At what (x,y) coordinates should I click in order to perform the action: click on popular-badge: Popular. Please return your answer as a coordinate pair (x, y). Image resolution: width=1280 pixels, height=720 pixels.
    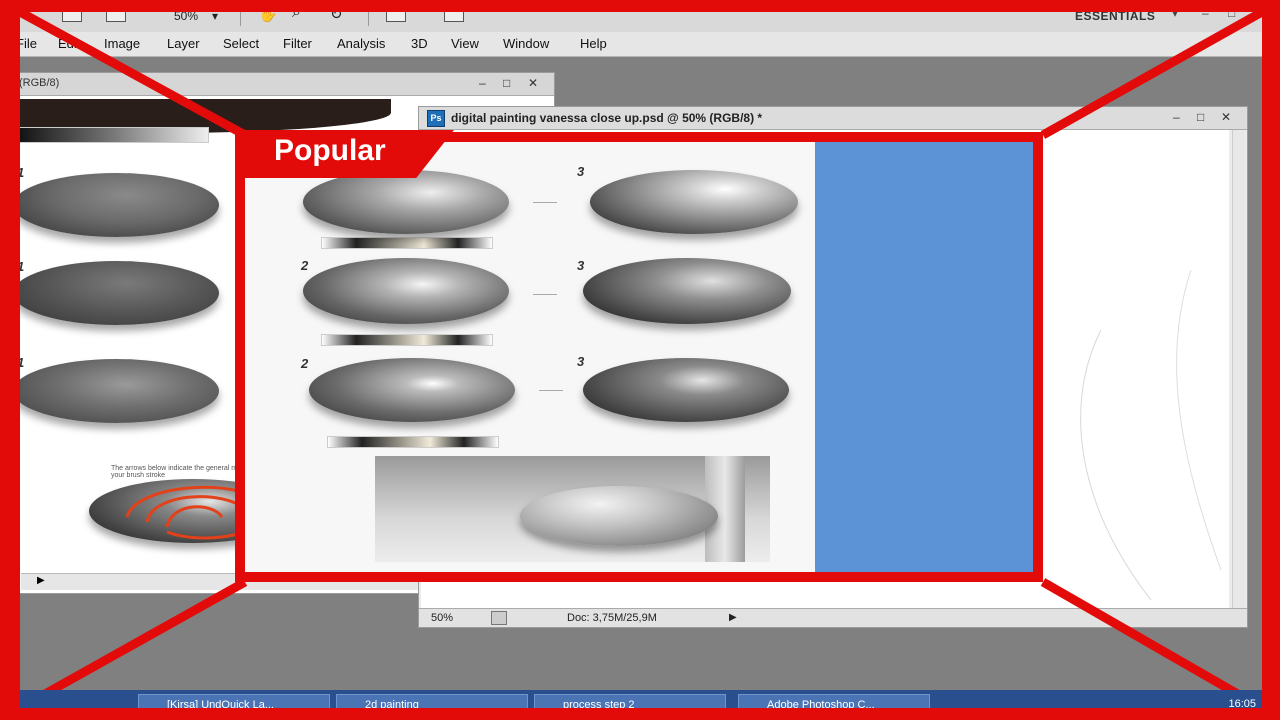
    Looking at the image, I should click on (330, 150).